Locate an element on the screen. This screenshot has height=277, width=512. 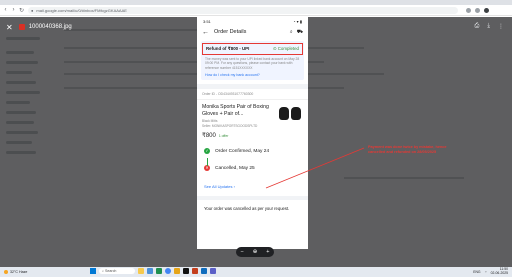
tray-lang: ENG is located at coordinates (476, 272).